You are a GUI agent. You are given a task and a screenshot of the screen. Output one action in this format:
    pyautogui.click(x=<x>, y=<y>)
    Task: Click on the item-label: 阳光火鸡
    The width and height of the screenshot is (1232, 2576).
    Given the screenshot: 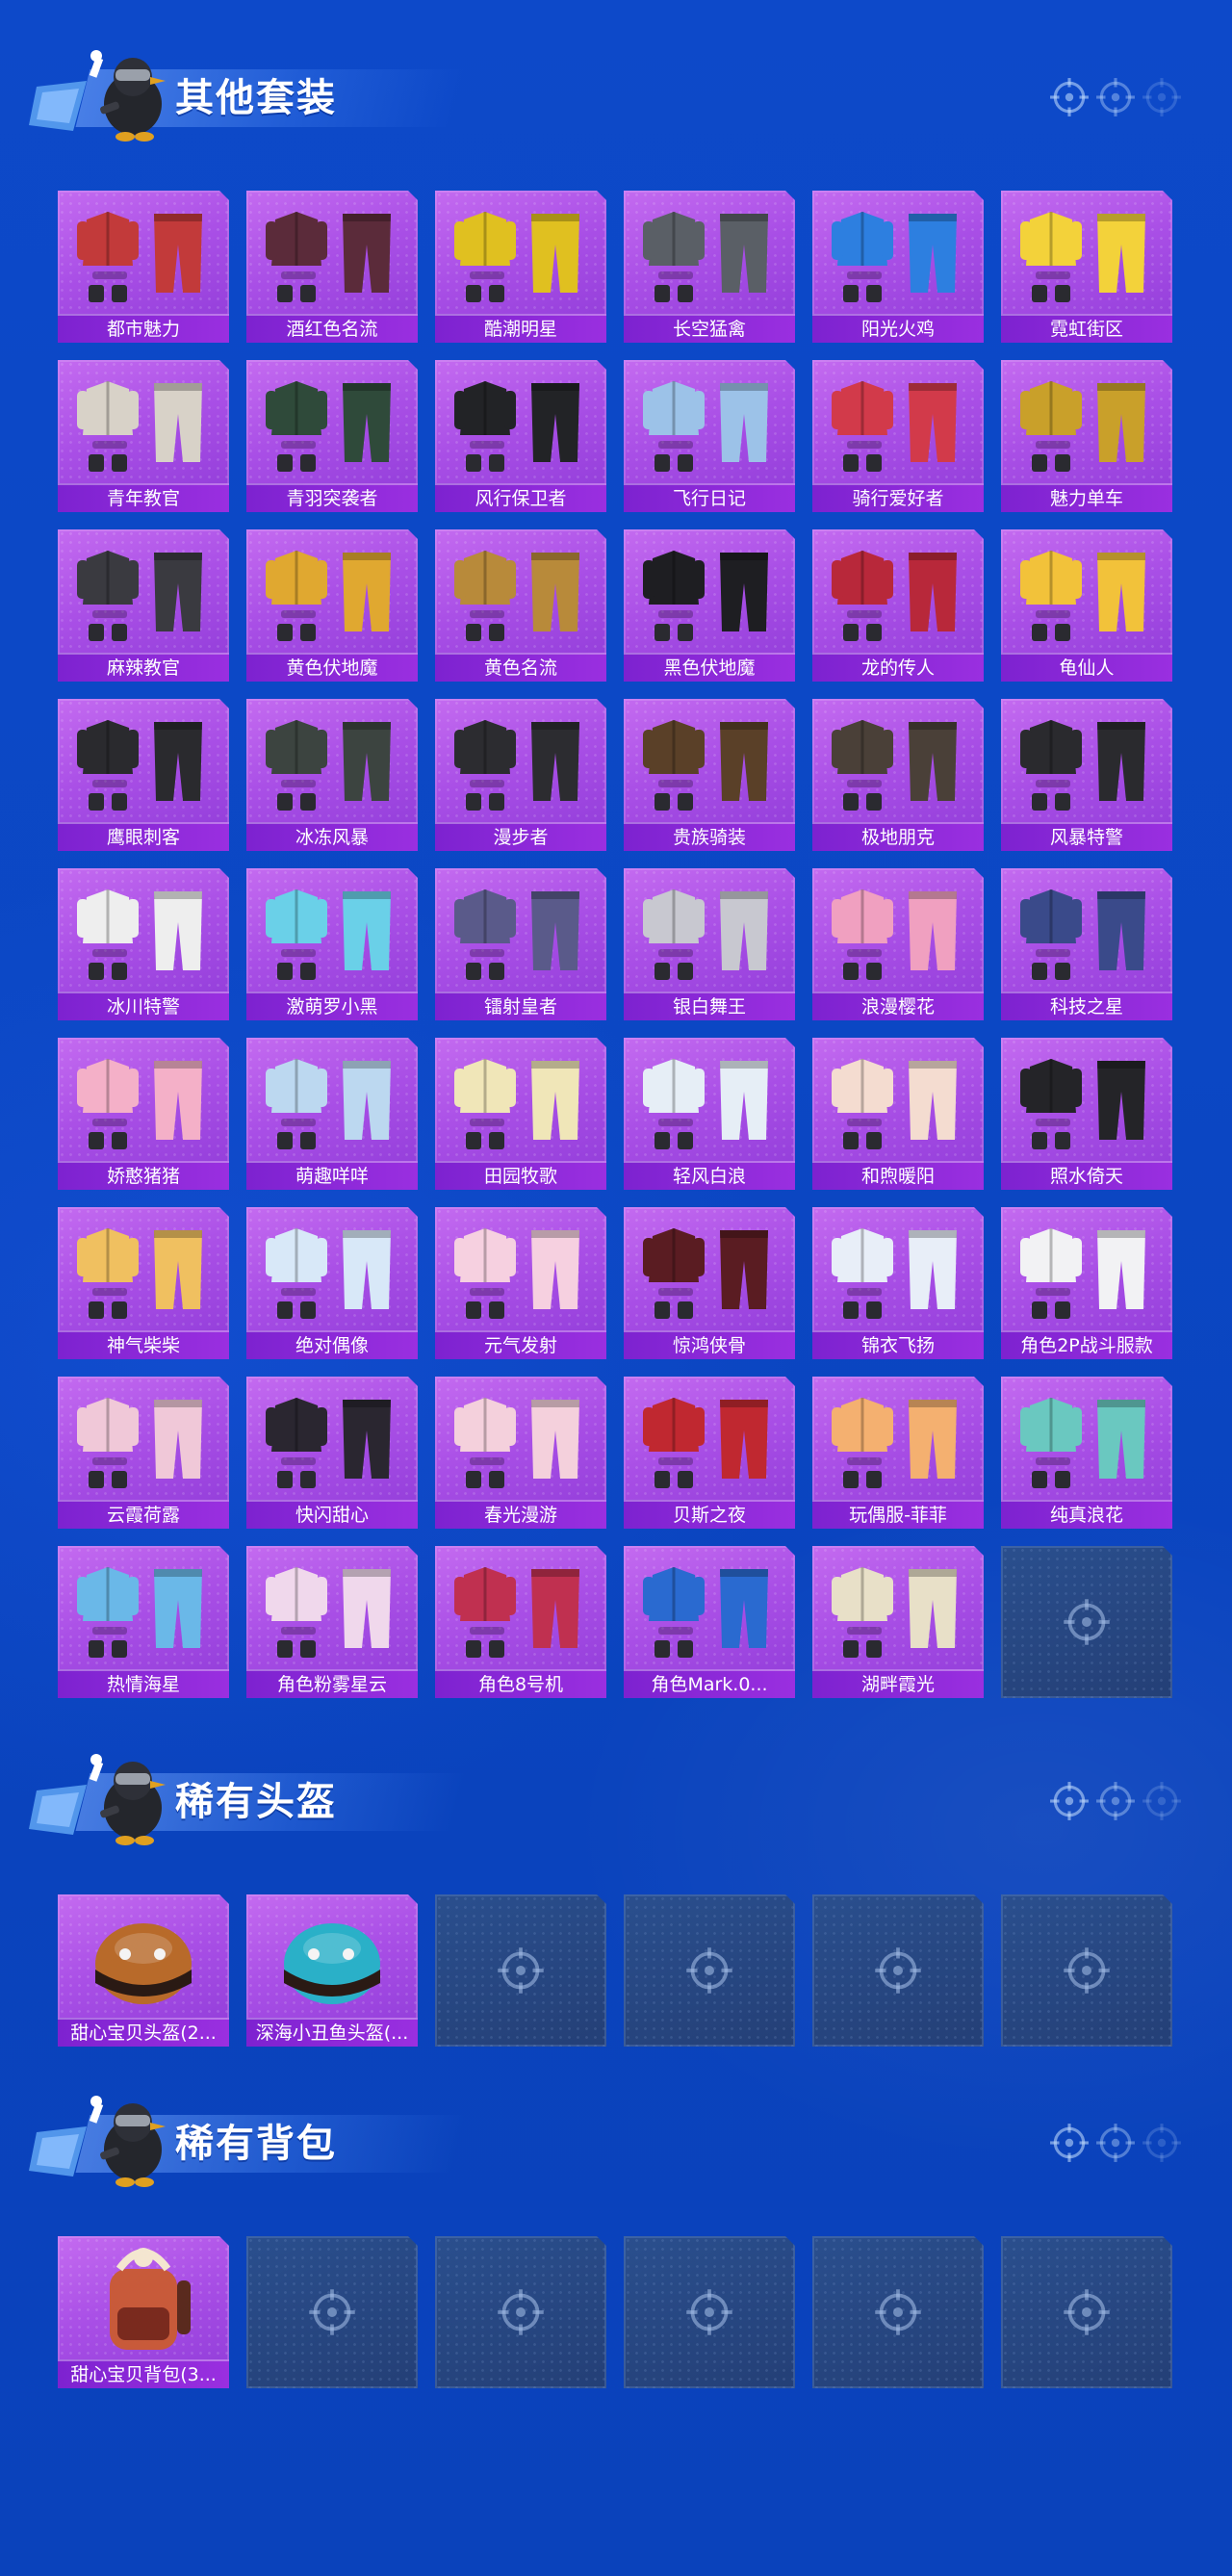 What is the action you would take?
    pyautogui.click(x=897, y=330)
    